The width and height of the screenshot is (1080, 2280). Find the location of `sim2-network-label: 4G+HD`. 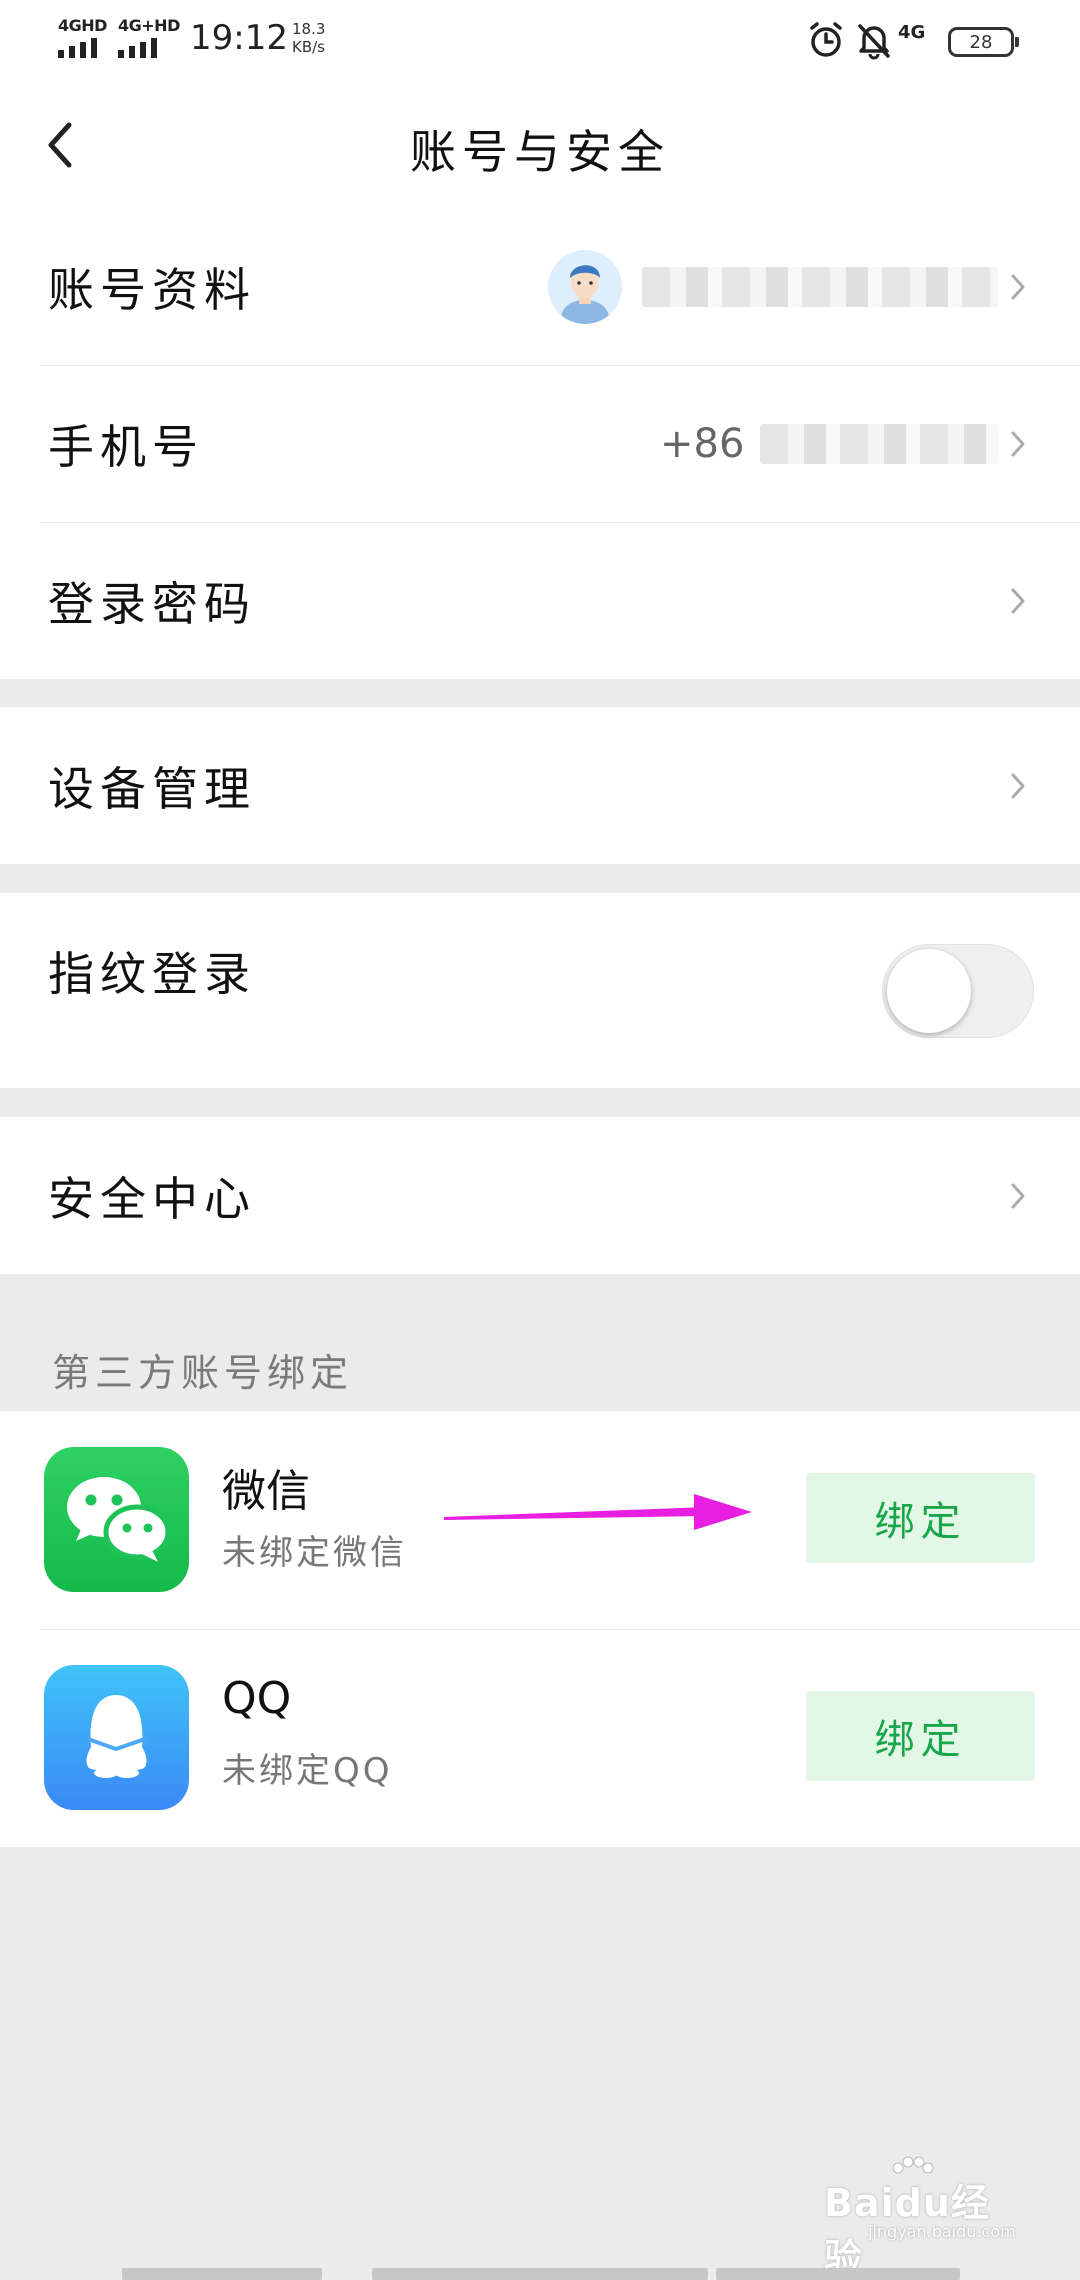

sim2-network-label: 4G+HD is located at coordinates (149, 25).